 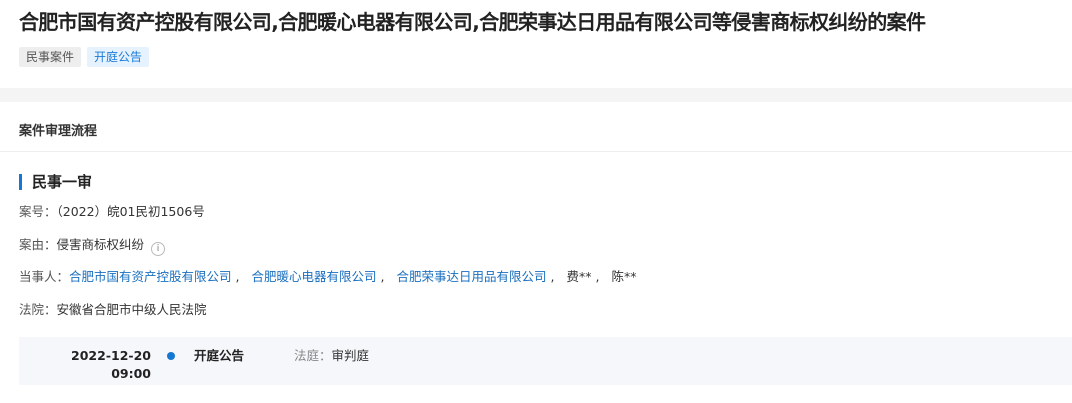 What do you see at coordinates (131, 373) in the screenshot?
I see `timeline-time: 09:00` at bounding box center [131, 373].